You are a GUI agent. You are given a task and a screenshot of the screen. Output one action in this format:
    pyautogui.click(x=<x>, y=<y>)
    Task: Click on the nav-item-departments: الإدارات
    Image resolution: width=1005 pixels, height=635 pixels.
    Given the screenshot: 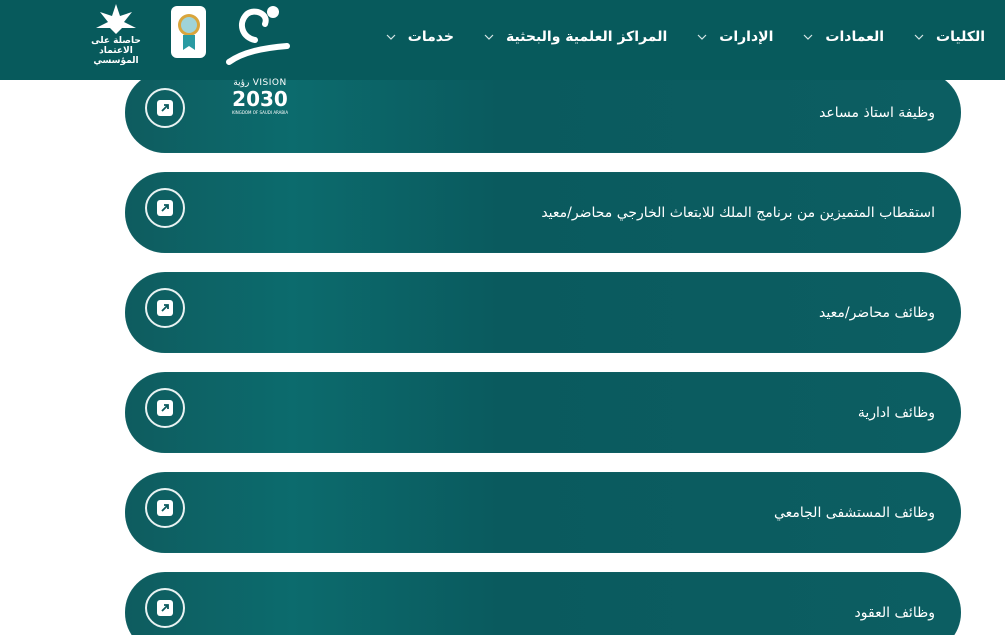 What is the action you would take?
    pyautogui.click(x=735, y=37)
    